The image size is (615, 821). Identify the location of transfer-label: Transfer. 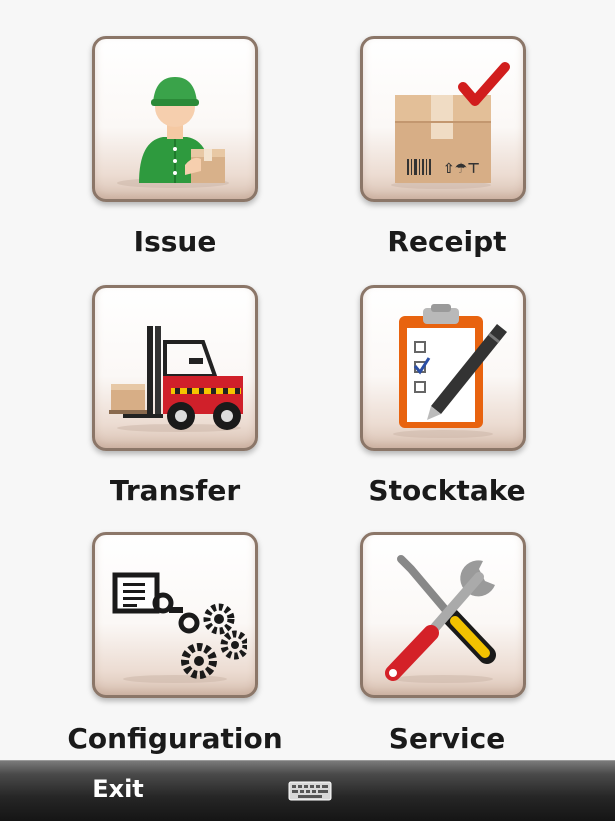
(175, 490).